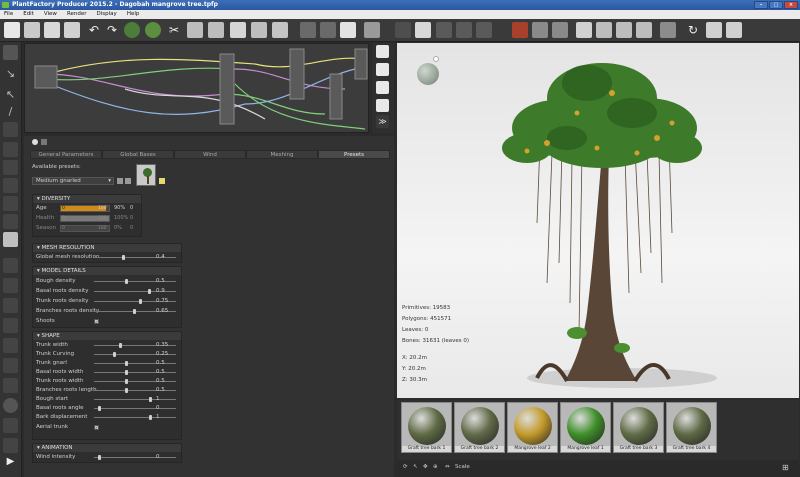  I want to click on panel-pin-icon, so click(44, 142).